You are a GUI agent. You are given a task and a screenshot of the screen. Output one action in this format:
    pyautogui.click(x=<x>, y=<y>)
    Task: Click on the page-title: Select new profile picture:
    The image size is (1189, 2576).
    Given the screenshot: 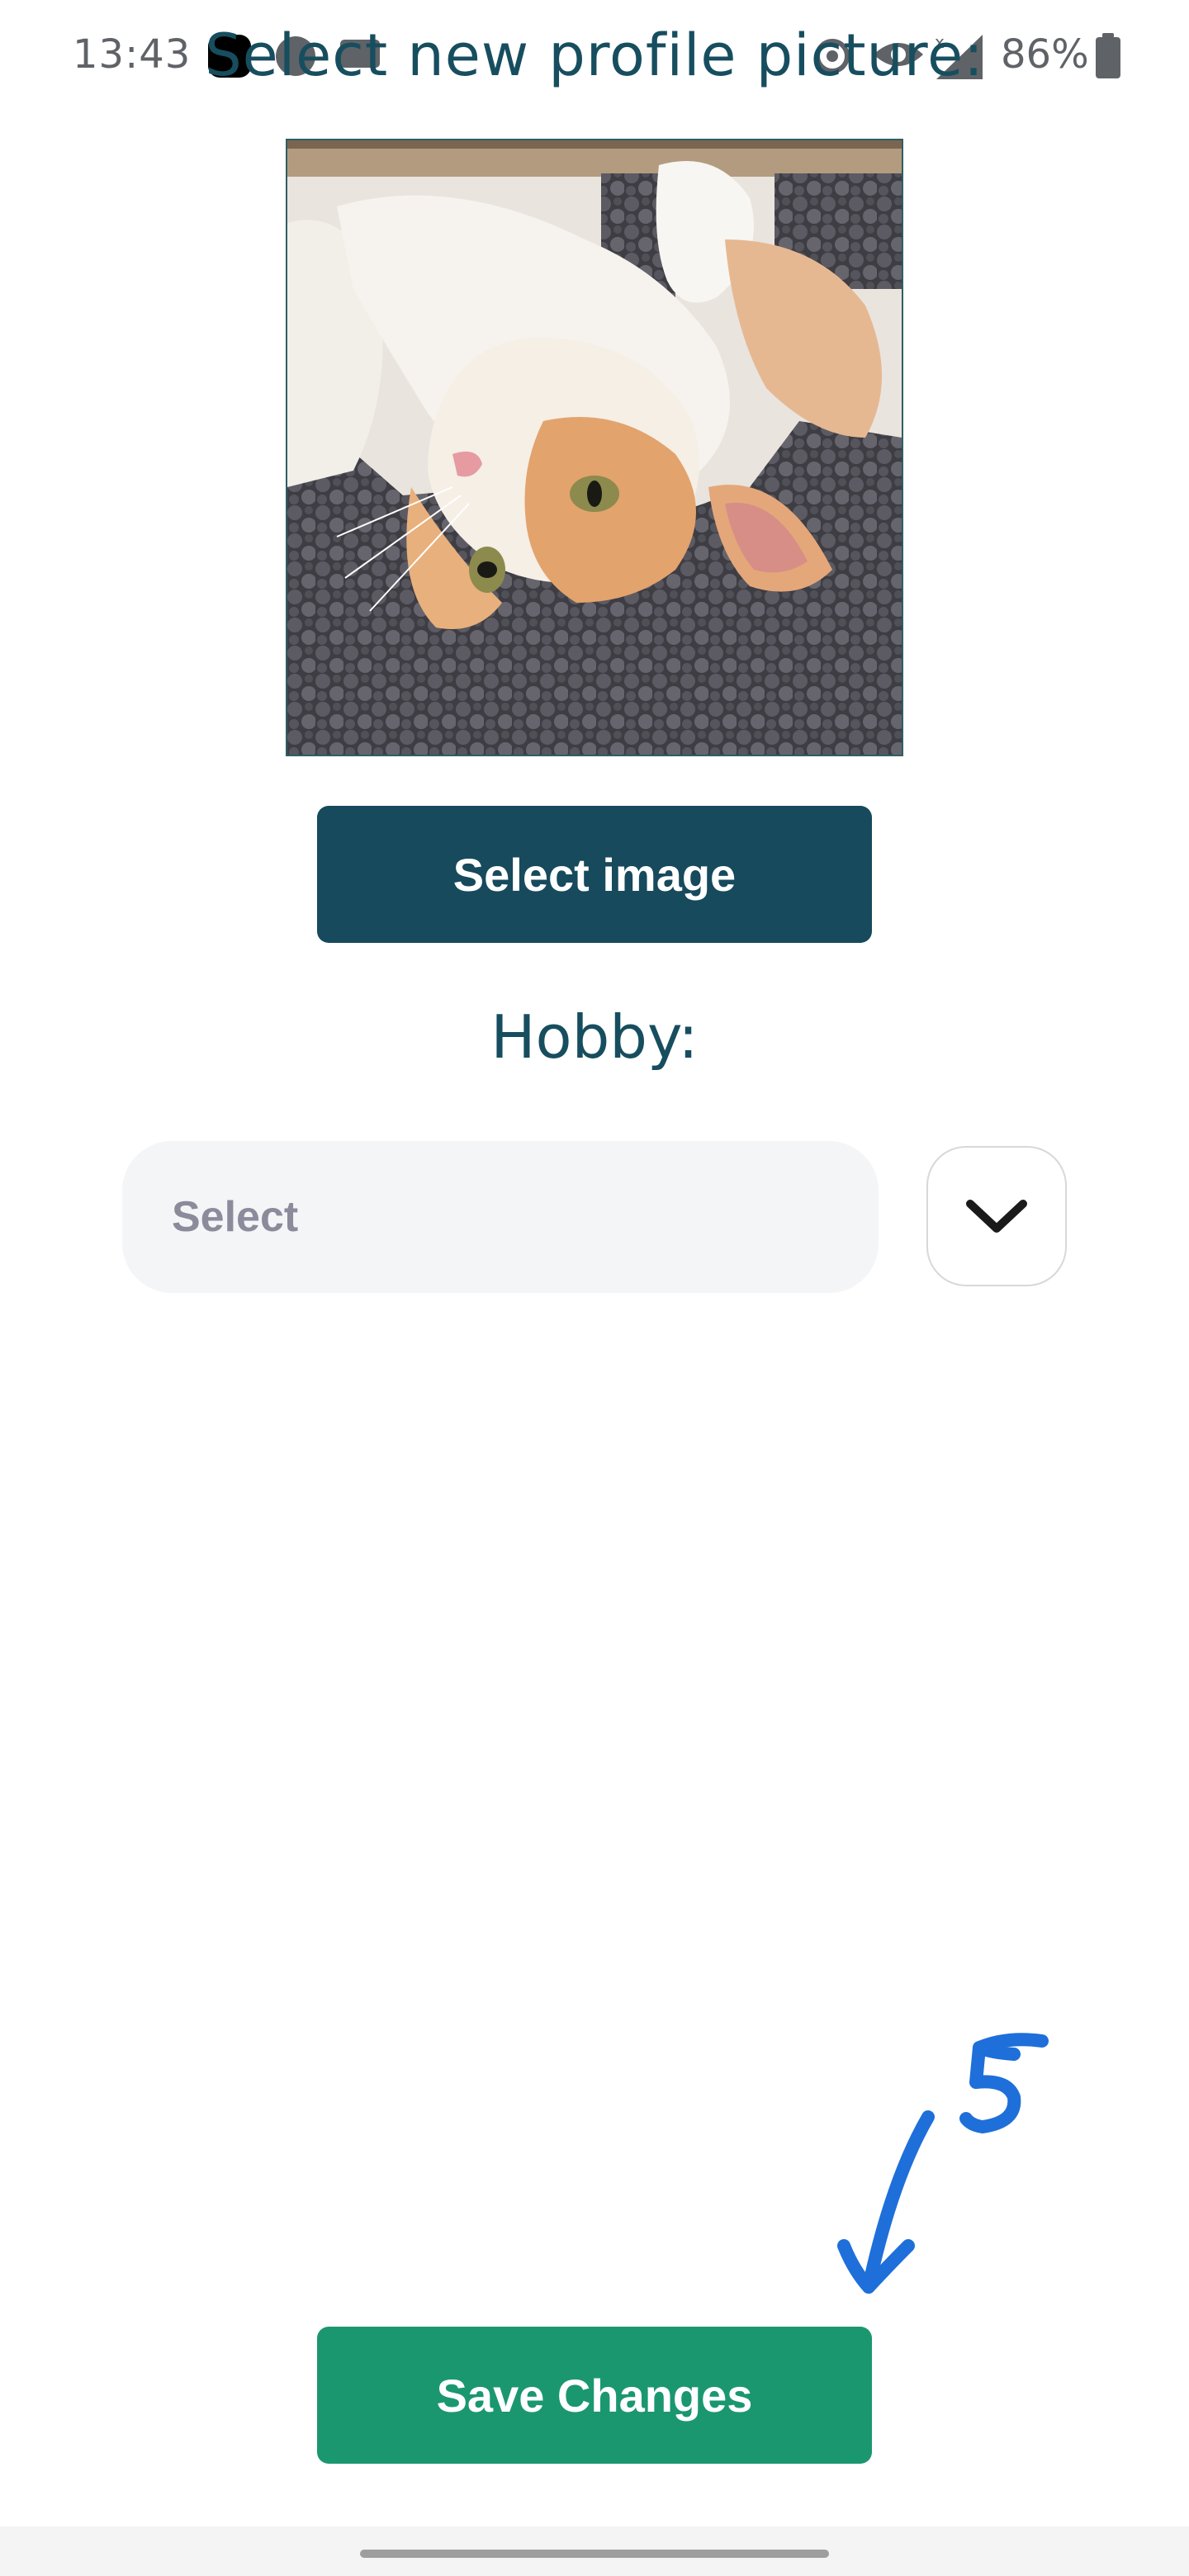 What is the action you would take?
    pyautogui.click(x=594, y=55)
    